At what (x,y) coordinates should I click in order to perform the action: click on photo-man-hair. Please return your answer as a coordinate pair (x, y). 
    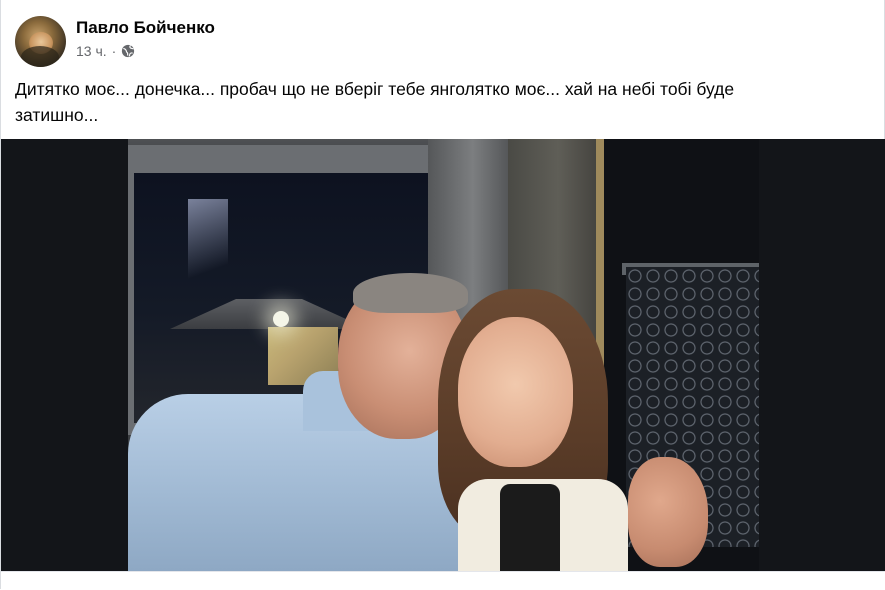
    Looking at the image, I should click on (410, 293).